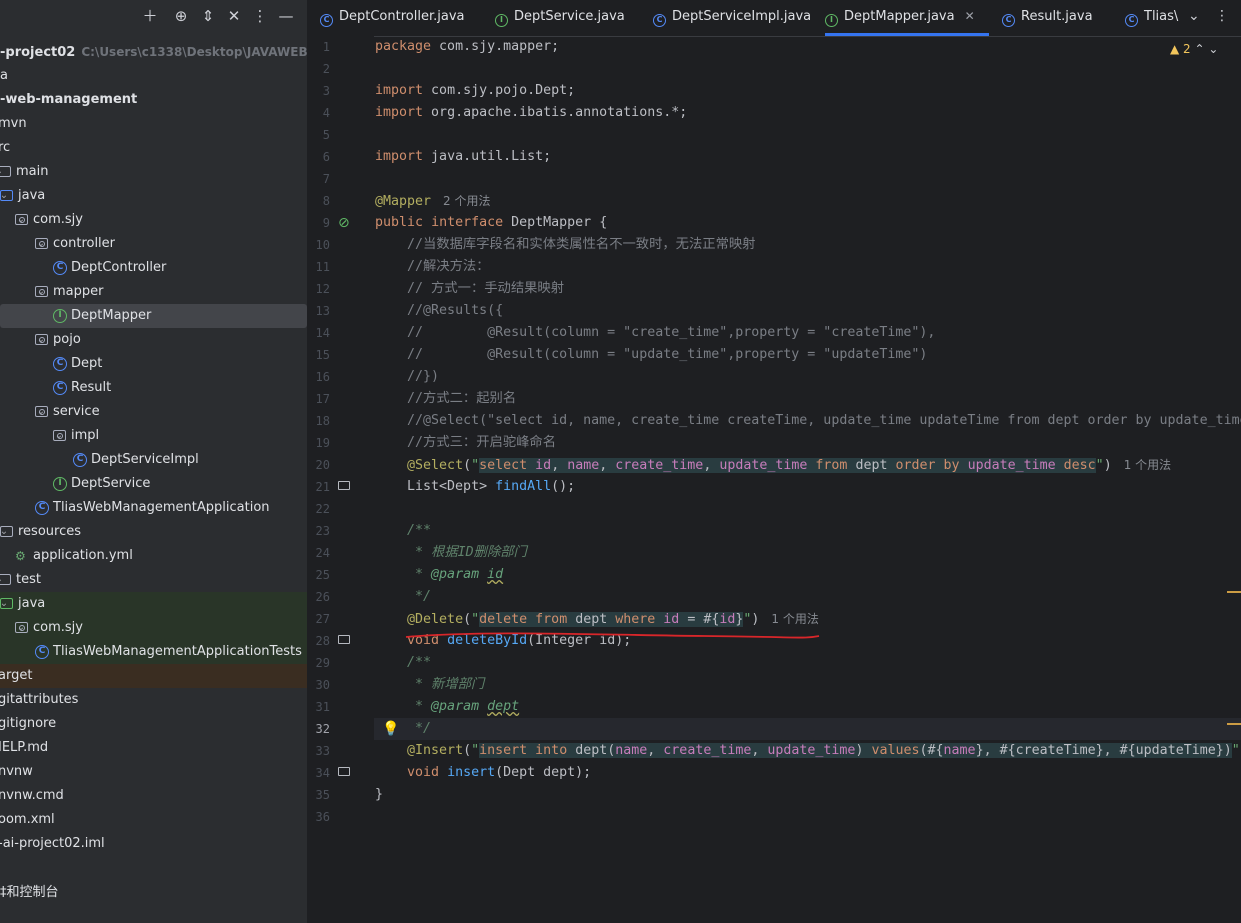 Image resolution: width=1241 pixels, height=923 pixels. Describe the element at coordinates (474, 487) in the screenshot. I see `code-line: List<Dept> findAll();` at that location.